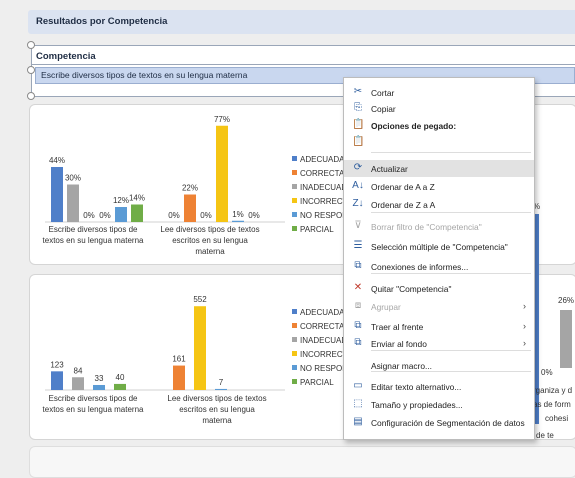 Image resolution: width=575 pixels, height=478 pixels. I want to click on menu-item-label: Opciones de pegado:, so click(414, 126).